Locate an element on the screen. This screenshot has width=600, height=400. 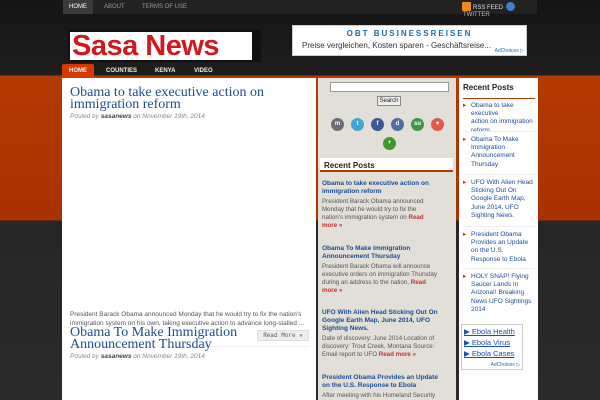
post-title-link: immigration reform is located at coordinates (125, 105).